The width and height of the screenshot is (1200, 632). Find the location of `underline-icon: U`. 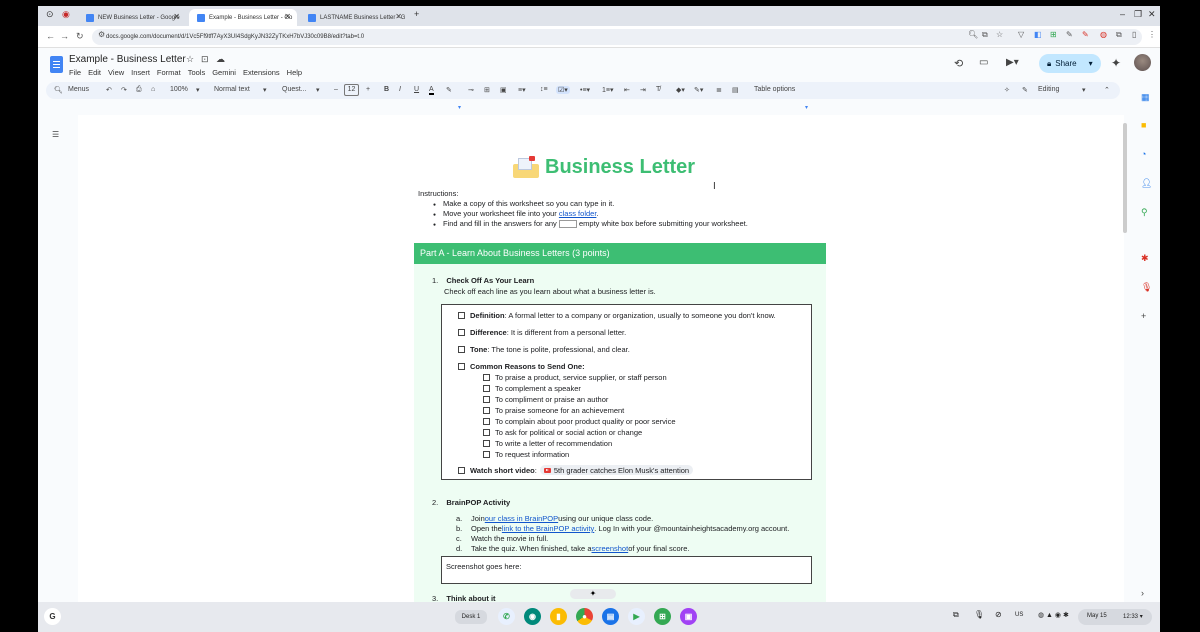

underline-icon: U is located at coordinates (416, 89).